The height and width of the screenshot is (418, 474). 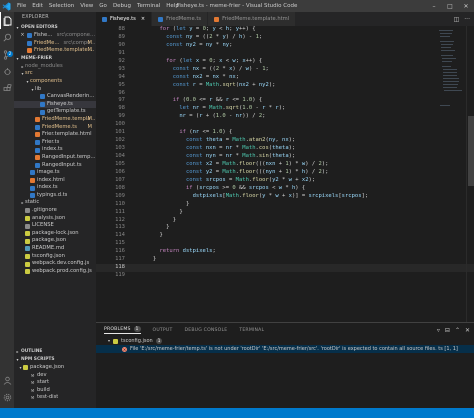 What do you see at coordinates (55, 166) in the screenshot?
I see `tree-item-rangedinput-ts: RangedInput.ts` at bounding box center [55, 166].